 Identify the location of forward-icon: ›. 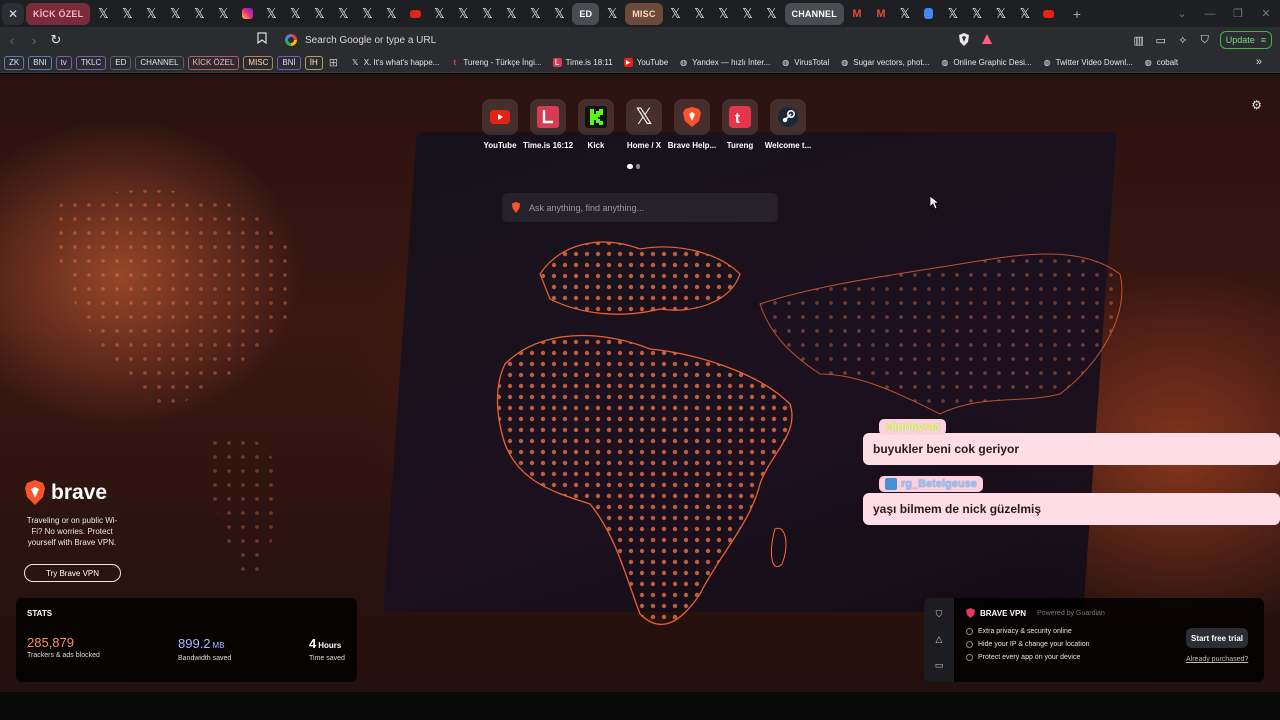
(34, 40).